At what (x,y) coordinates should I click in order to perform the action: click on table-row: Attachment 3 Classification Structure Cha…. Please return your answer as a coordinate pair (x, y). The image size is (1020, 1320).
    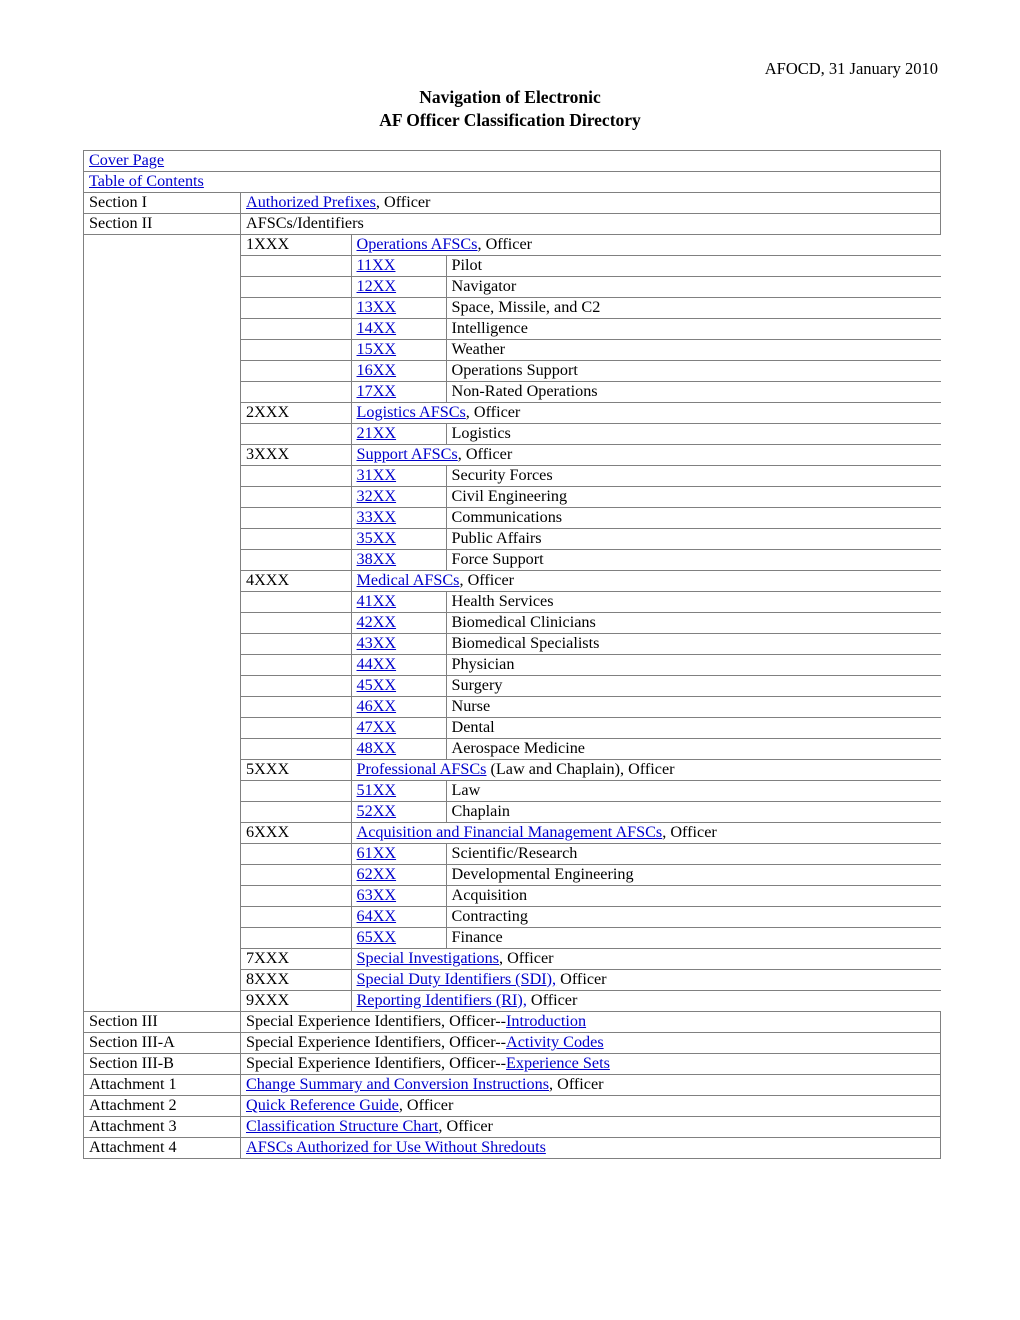
    Looking at the image, I should click on (512, 1127).